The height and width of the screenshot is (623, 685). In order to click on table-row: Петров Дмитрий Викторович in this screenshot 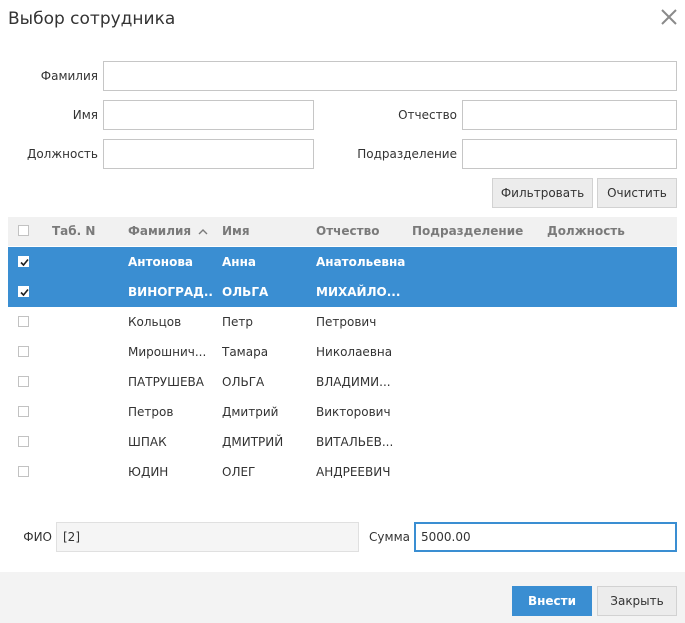, I will do `click(342, 412)`.